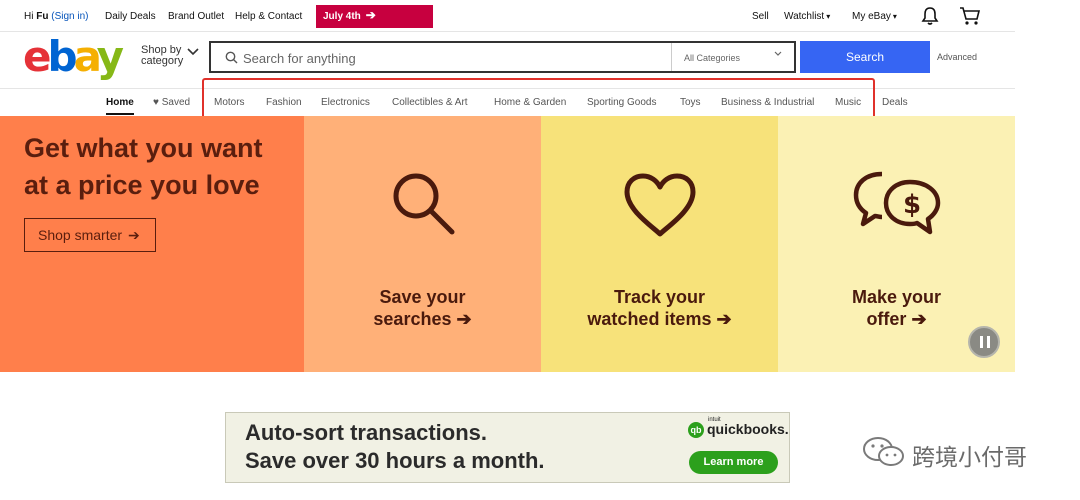 The image size is (1080, 500). Describe the element at coordinates (660, 205) in the screenshot. I see `heart-icon` at that location.